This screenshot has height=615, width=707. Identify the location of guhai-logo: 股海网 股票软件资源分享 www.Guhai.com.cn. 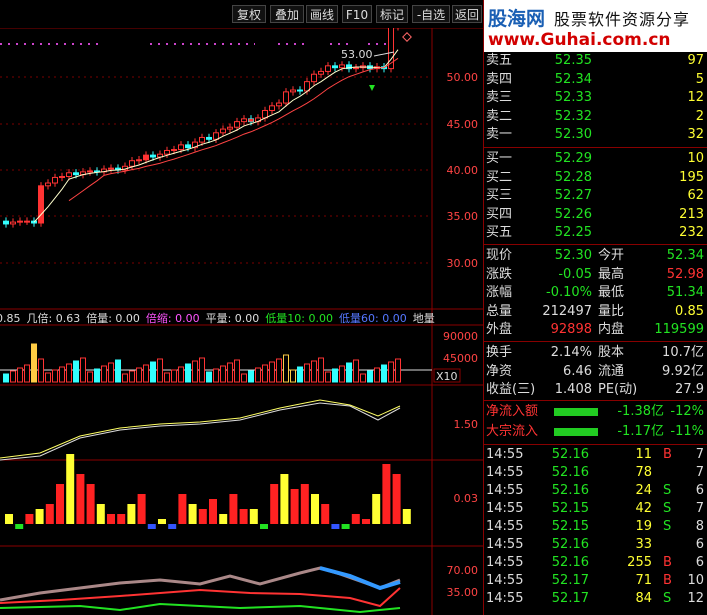
(595, 26).